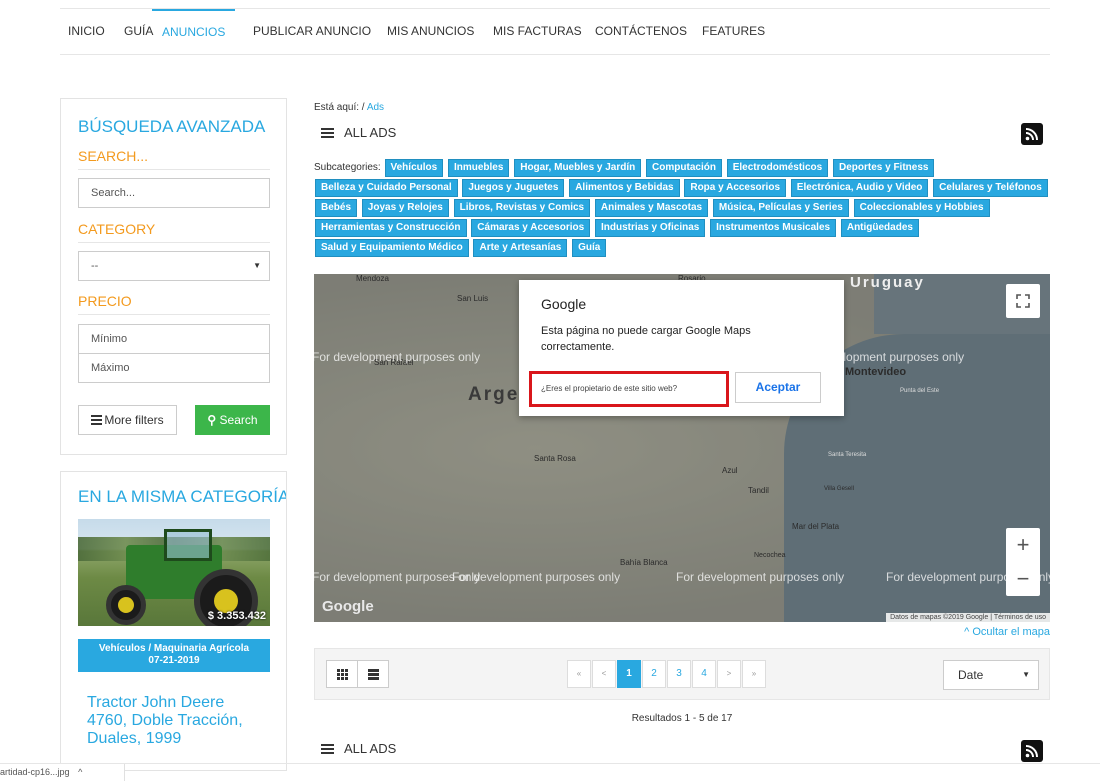 The width and height of the screenshot is (1100, 781). Describe the element at coordinates (312, 32) in the screenshot. I see `nav-publicar-anuncio: PUBLICAR ANUNCIO` at that location.